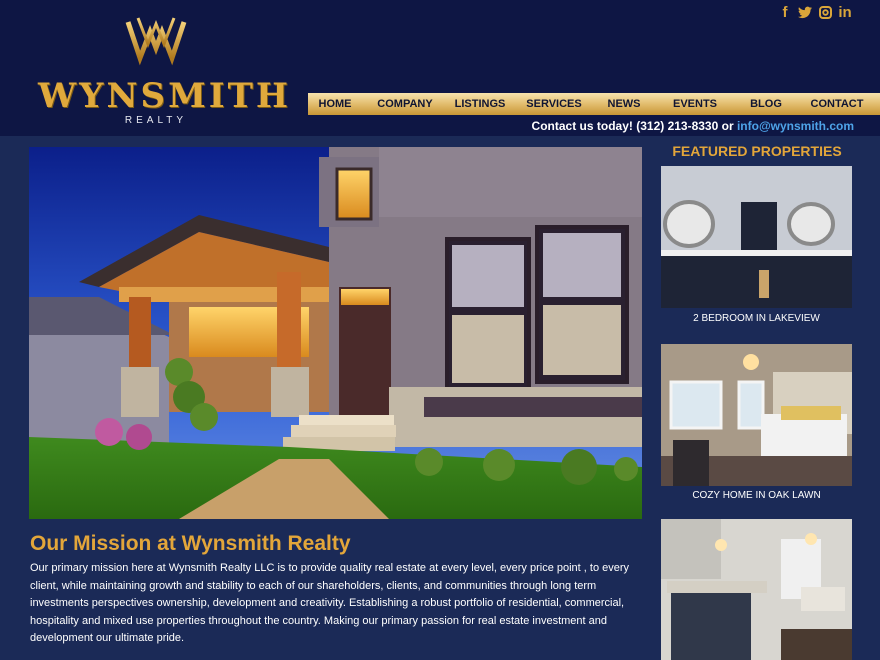  What do you see at coordinates (165, 70) in the screenshot?
I see `site-logo: WYNSMITH REALTY` at bounding box center [165, 70].